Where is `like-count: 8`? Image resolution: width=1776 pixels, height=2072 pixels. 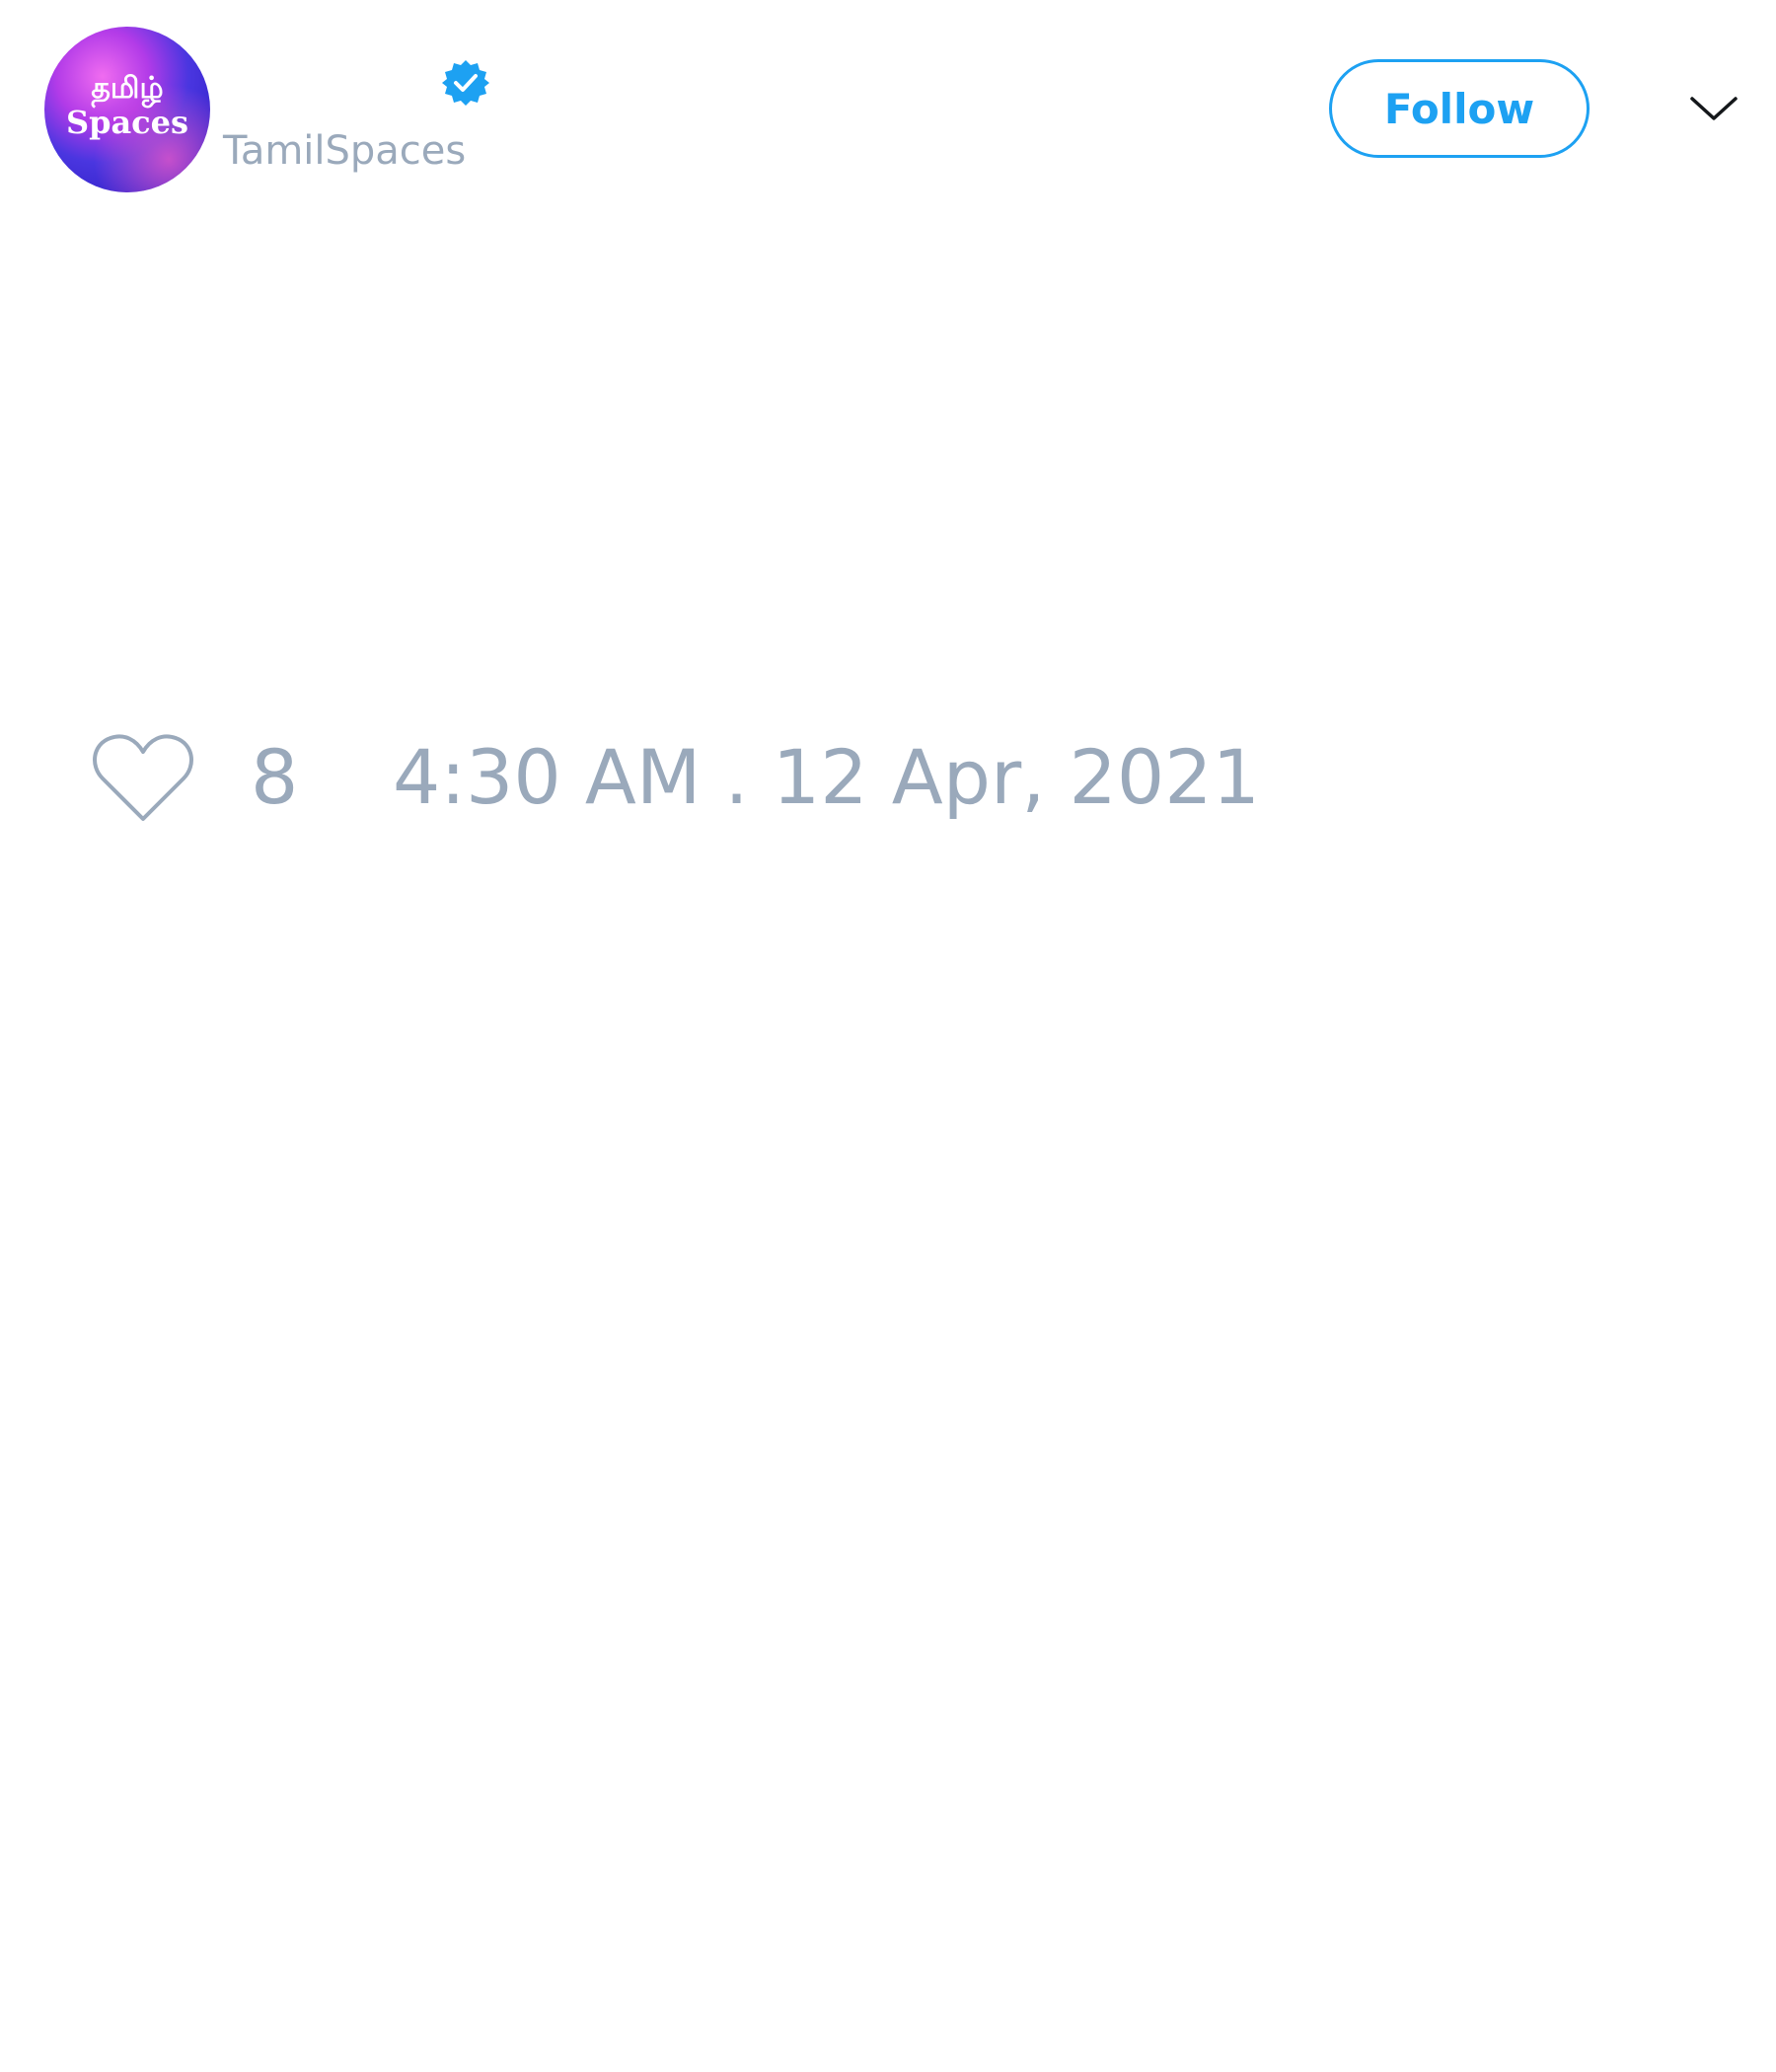
like-count: 8 is located at coordinates (275, 777).